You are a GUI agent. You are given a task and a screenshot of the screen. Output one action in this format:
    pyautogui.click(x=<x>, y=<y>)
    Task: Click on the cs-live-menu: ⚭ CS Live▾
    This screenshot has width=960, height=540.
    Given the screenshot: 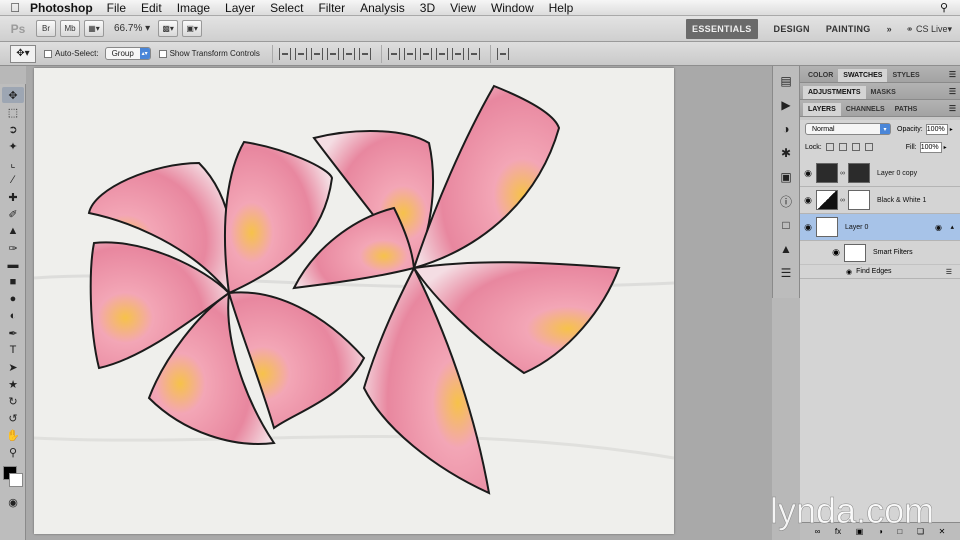 What is the action you would take?
    pyautogui.click(x=929, y=29)
    